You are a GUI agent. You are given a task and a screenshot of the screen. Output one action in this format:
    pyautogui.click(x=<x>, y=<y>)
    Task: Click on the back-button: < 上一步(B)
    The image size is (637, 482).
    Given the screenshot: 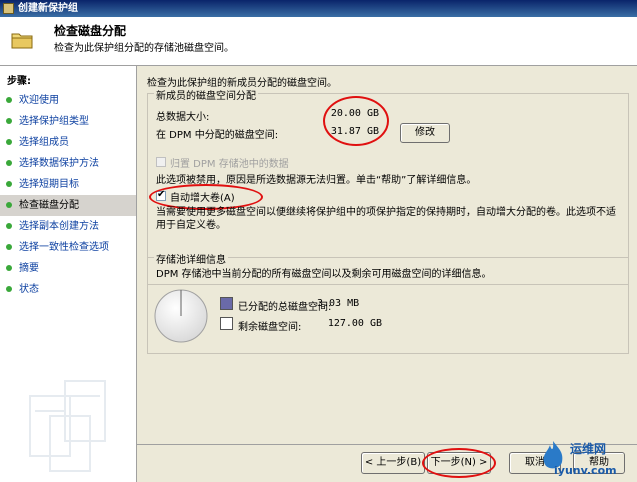 What is the action you would take?
    pyautogui.click(x=393, y=463)
    